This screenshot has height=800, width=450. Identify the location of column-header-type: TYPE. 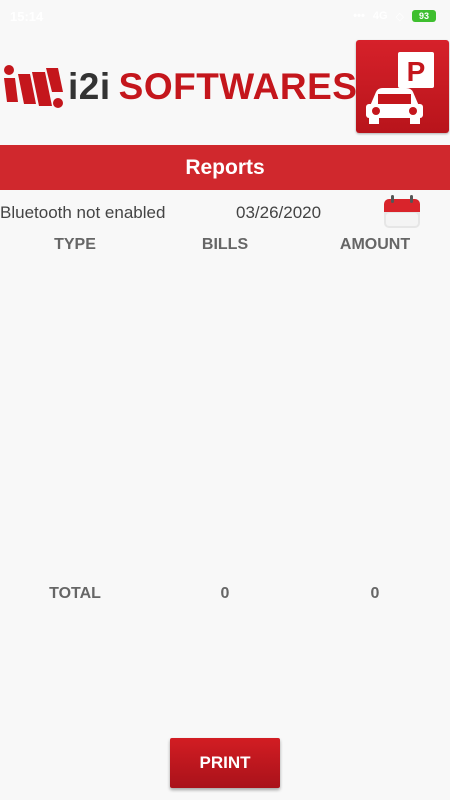
(75, 244).